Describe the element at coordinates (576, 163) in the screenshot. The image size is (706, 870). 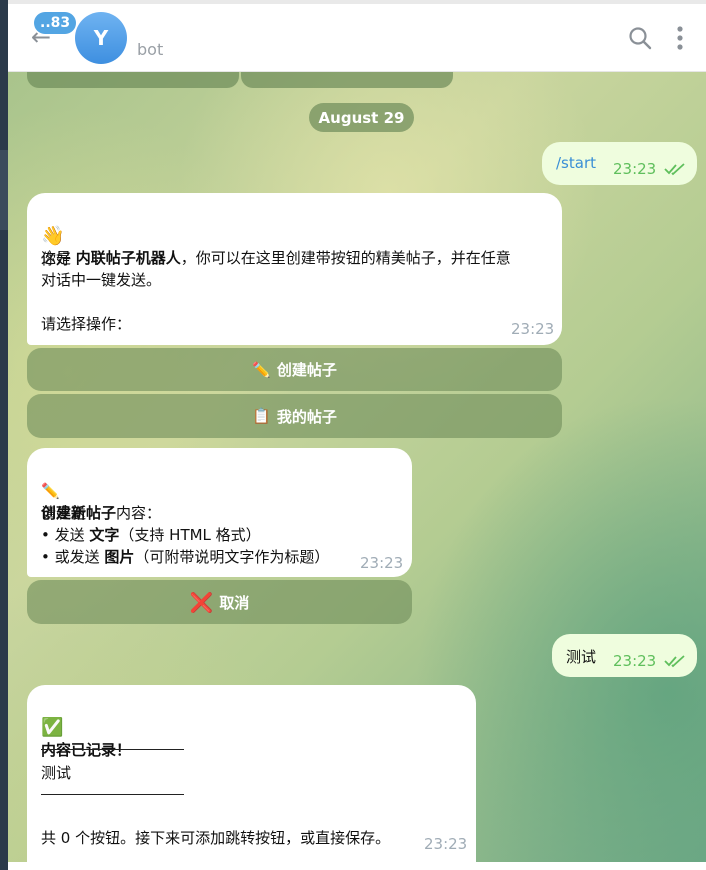
I see `message-text: /start` at that location.